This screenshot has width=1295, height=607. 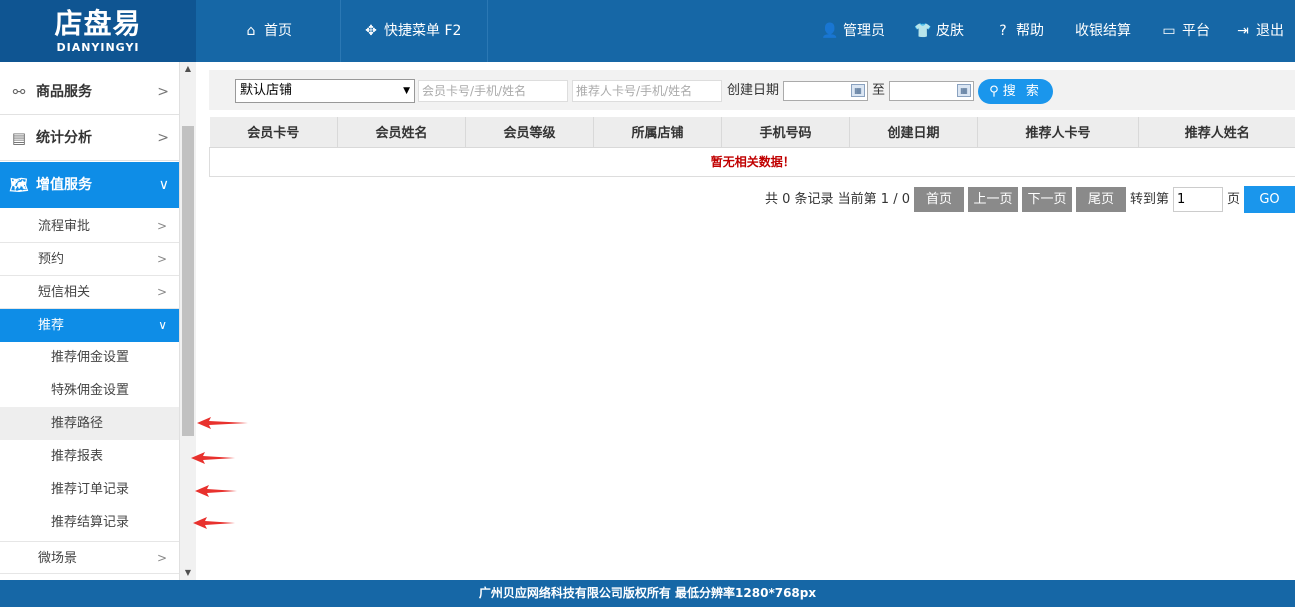 What do you see at coordinates (1101, 199) in the screenshot?
I see `last-page-button: 尾页` at bounding box center [1101, 199].